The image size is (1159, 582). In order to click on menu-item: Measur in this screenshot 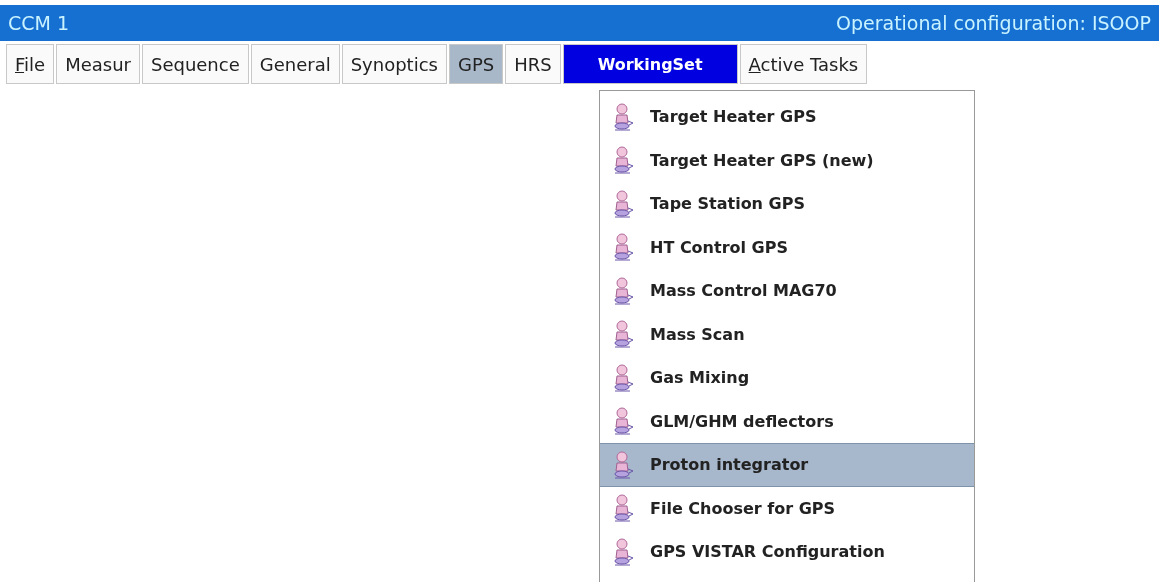, I will do `click(98, 64)`.